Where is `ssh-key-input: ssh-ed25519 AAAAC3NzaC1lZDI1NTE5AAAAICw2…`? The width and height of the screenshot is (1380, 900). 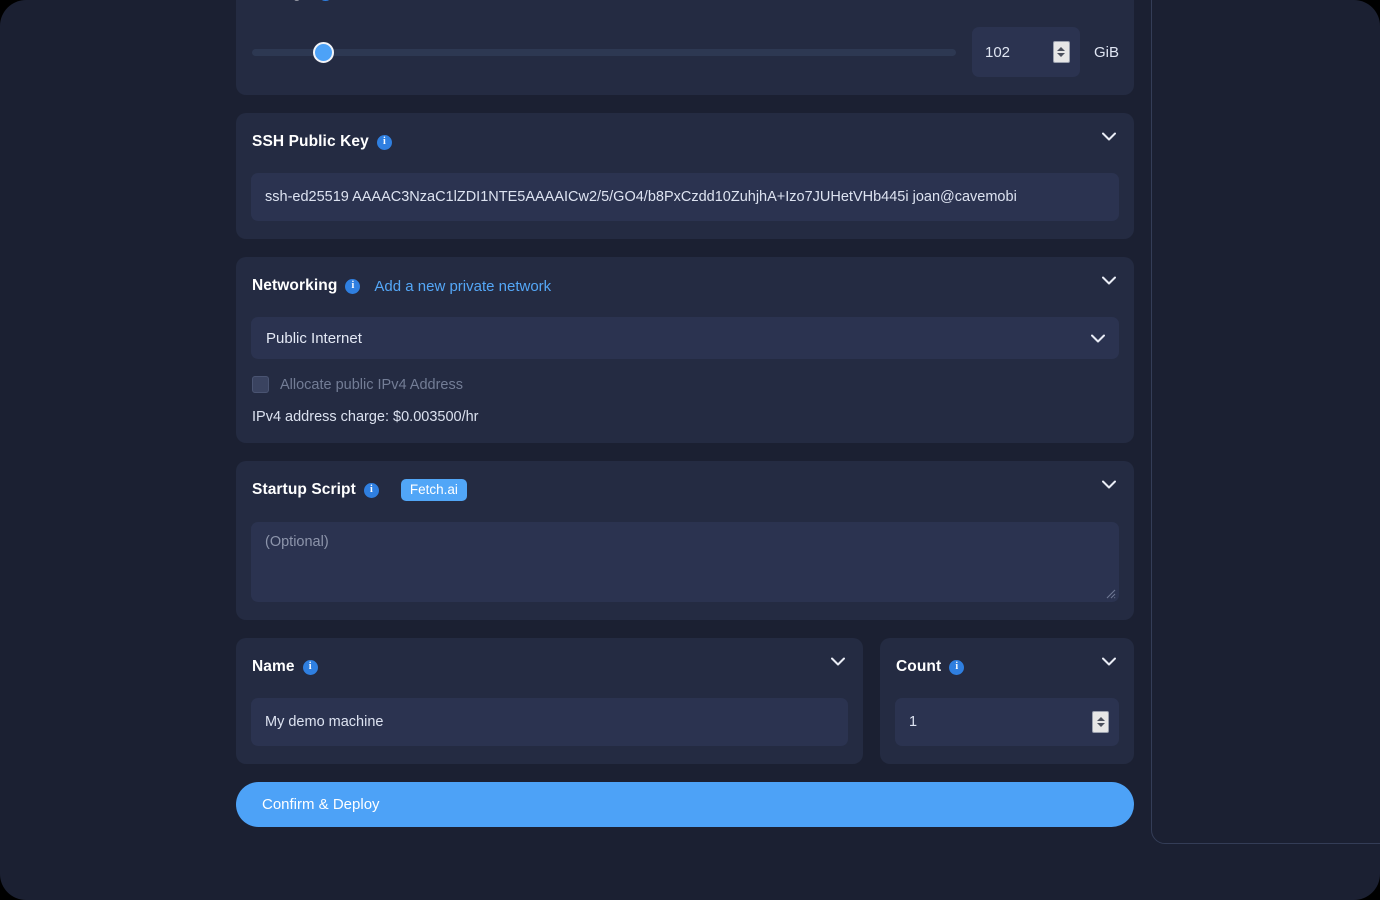
ssh-key-input: ssh-ed25519 AAAAC3NzaC1lZDI1NTE5AAAAICw2… is located at coordinates (685, 197).